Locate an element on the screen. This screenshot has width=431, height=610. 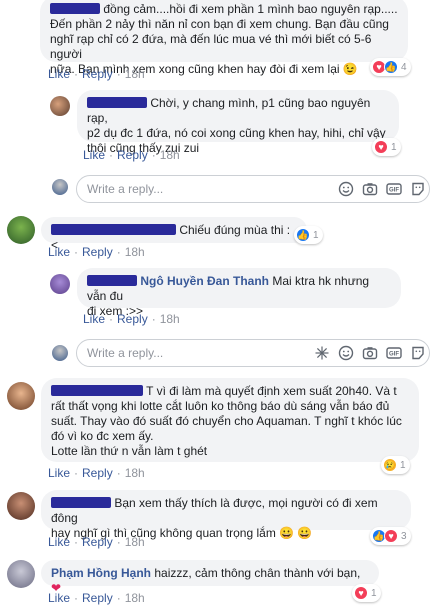
reaction-count: 3 is located at coordinates (404, 536).